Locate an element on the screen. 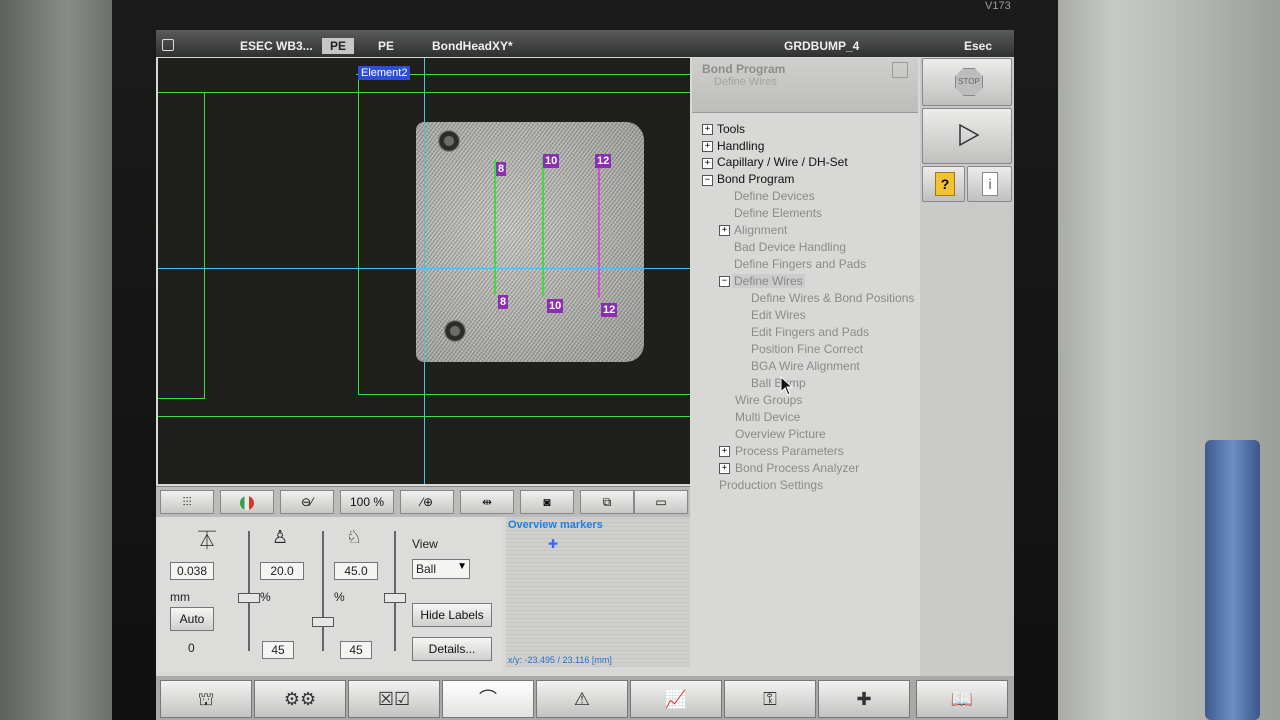  zoom-level-button: 100 % is located at coordinates (367, 502).